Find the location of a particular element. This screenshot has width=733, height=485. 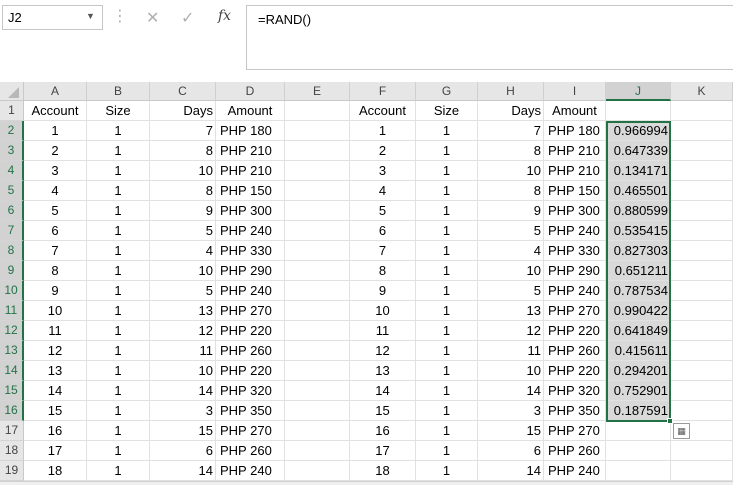

cell-k15 is located at coordinates (702, 391).